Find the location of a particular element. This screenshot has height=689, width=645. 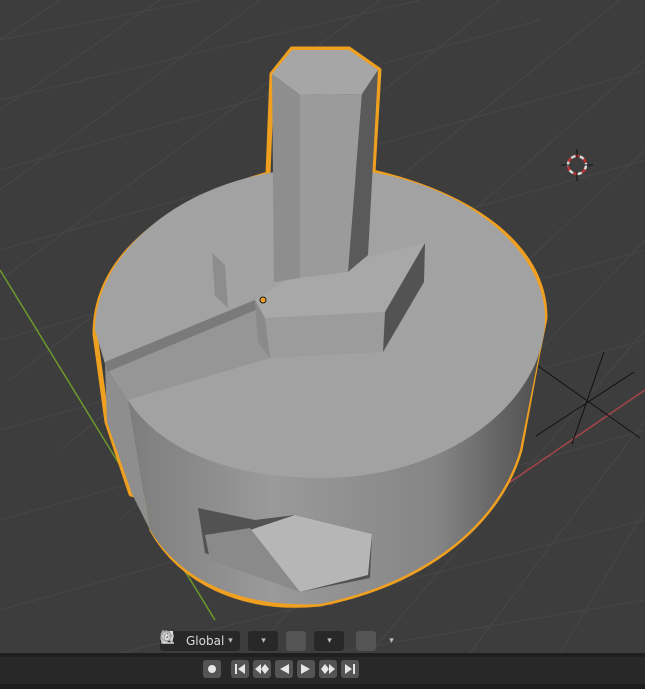

jump-to-end-button is located at coordinates (350, 669).